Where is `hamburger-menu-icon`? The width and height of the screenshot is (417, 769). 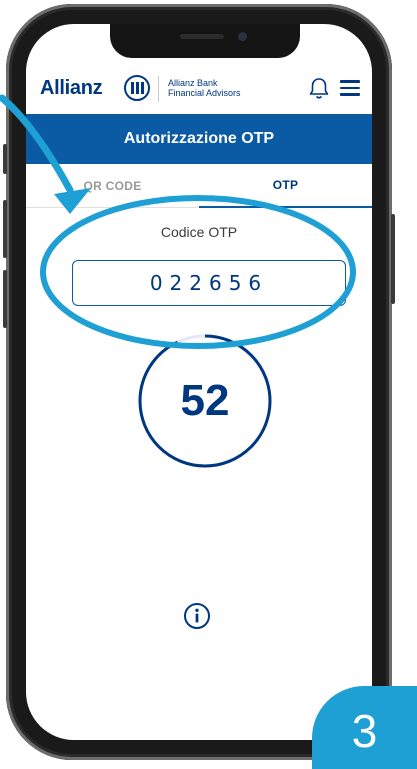
hamburger-menu-icon is located at coordinates (350, 88).